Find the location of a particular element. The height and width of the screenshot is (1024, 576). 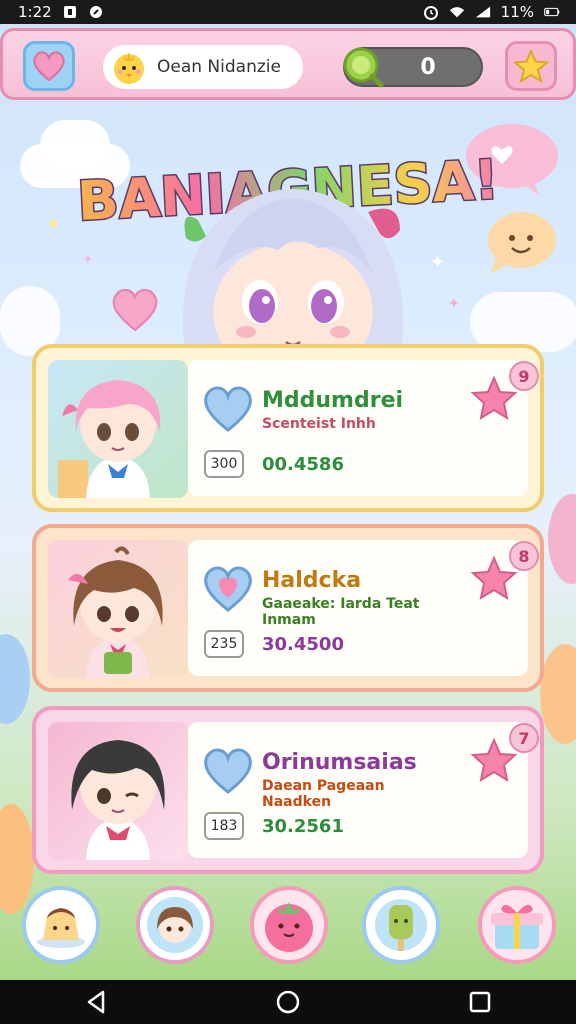

star-badge-number: 7 is located at coordinates (523, 738).